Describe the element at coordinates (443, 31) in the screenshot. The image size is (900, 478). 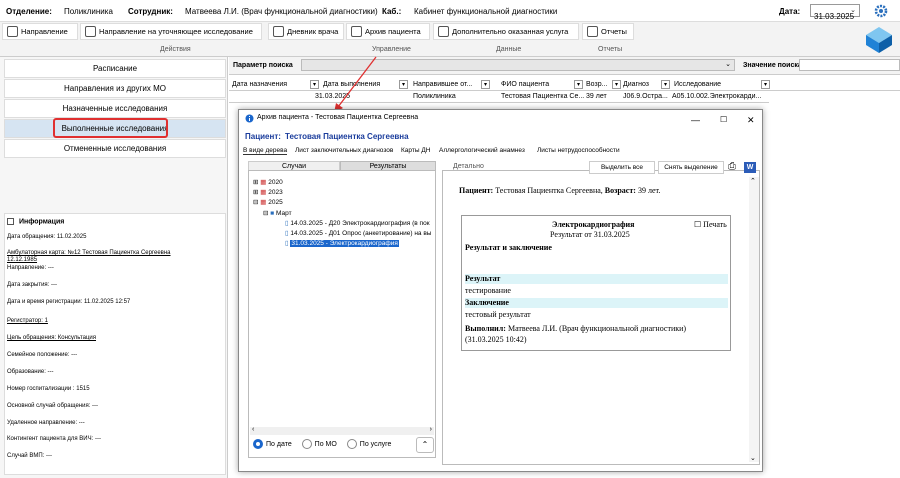
I see `grid-icon` at that location.